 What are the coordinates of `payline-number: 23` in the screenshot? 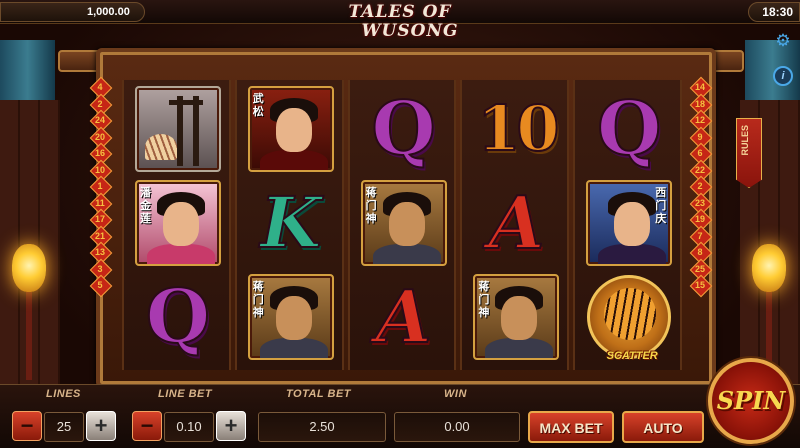 It's located at (699, 202).